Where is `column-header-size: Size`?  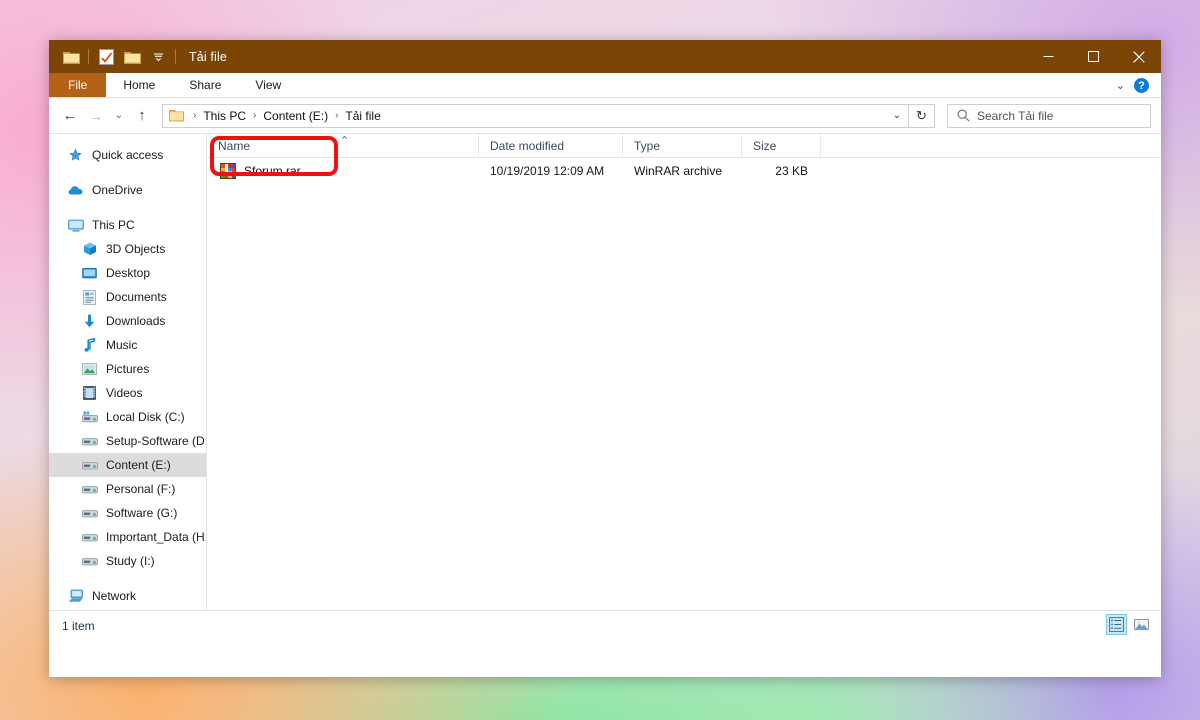
column-header-size: Size is located at coordinates (781, 145).